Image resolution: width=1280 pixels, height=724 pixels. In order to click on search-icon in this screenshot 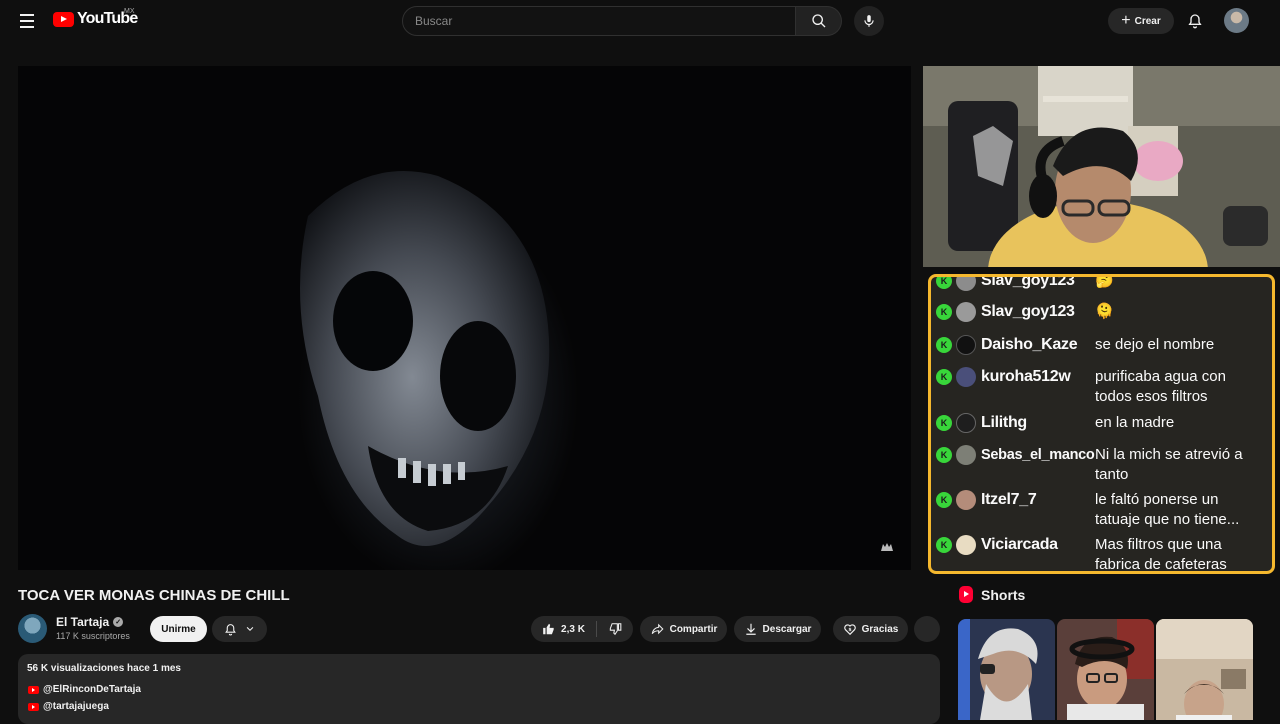, I will do `click(818, 21)`.